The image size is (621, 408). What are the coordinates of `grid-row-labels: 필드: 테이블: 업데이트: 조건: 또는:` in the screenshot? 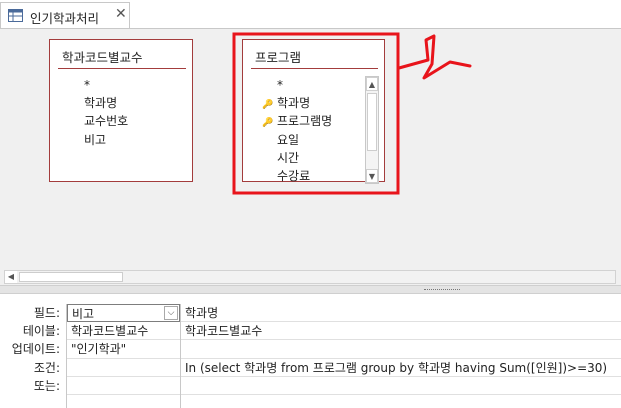 It's located at (33, 349).